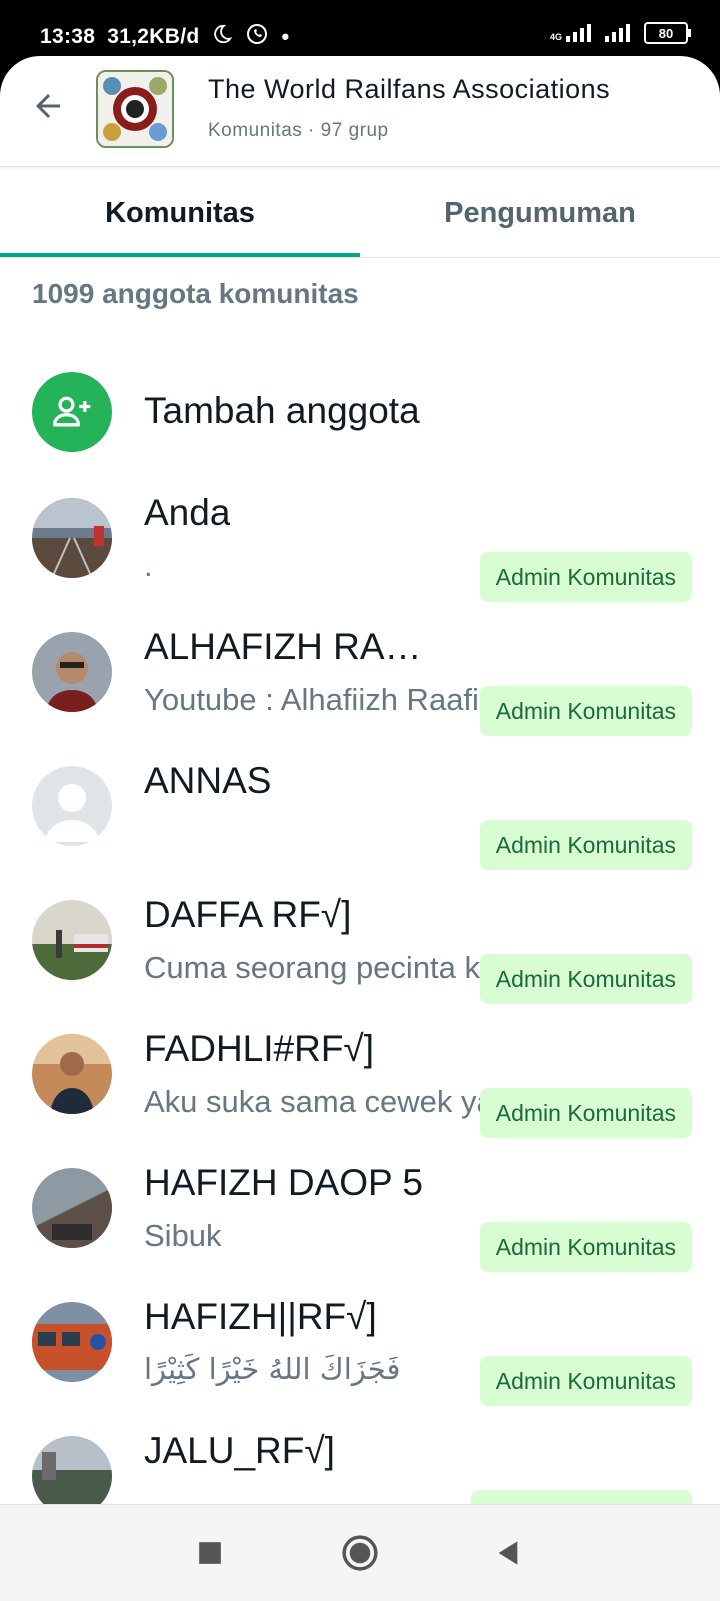  I want to click on battery-level: 80, so click(666, 33).